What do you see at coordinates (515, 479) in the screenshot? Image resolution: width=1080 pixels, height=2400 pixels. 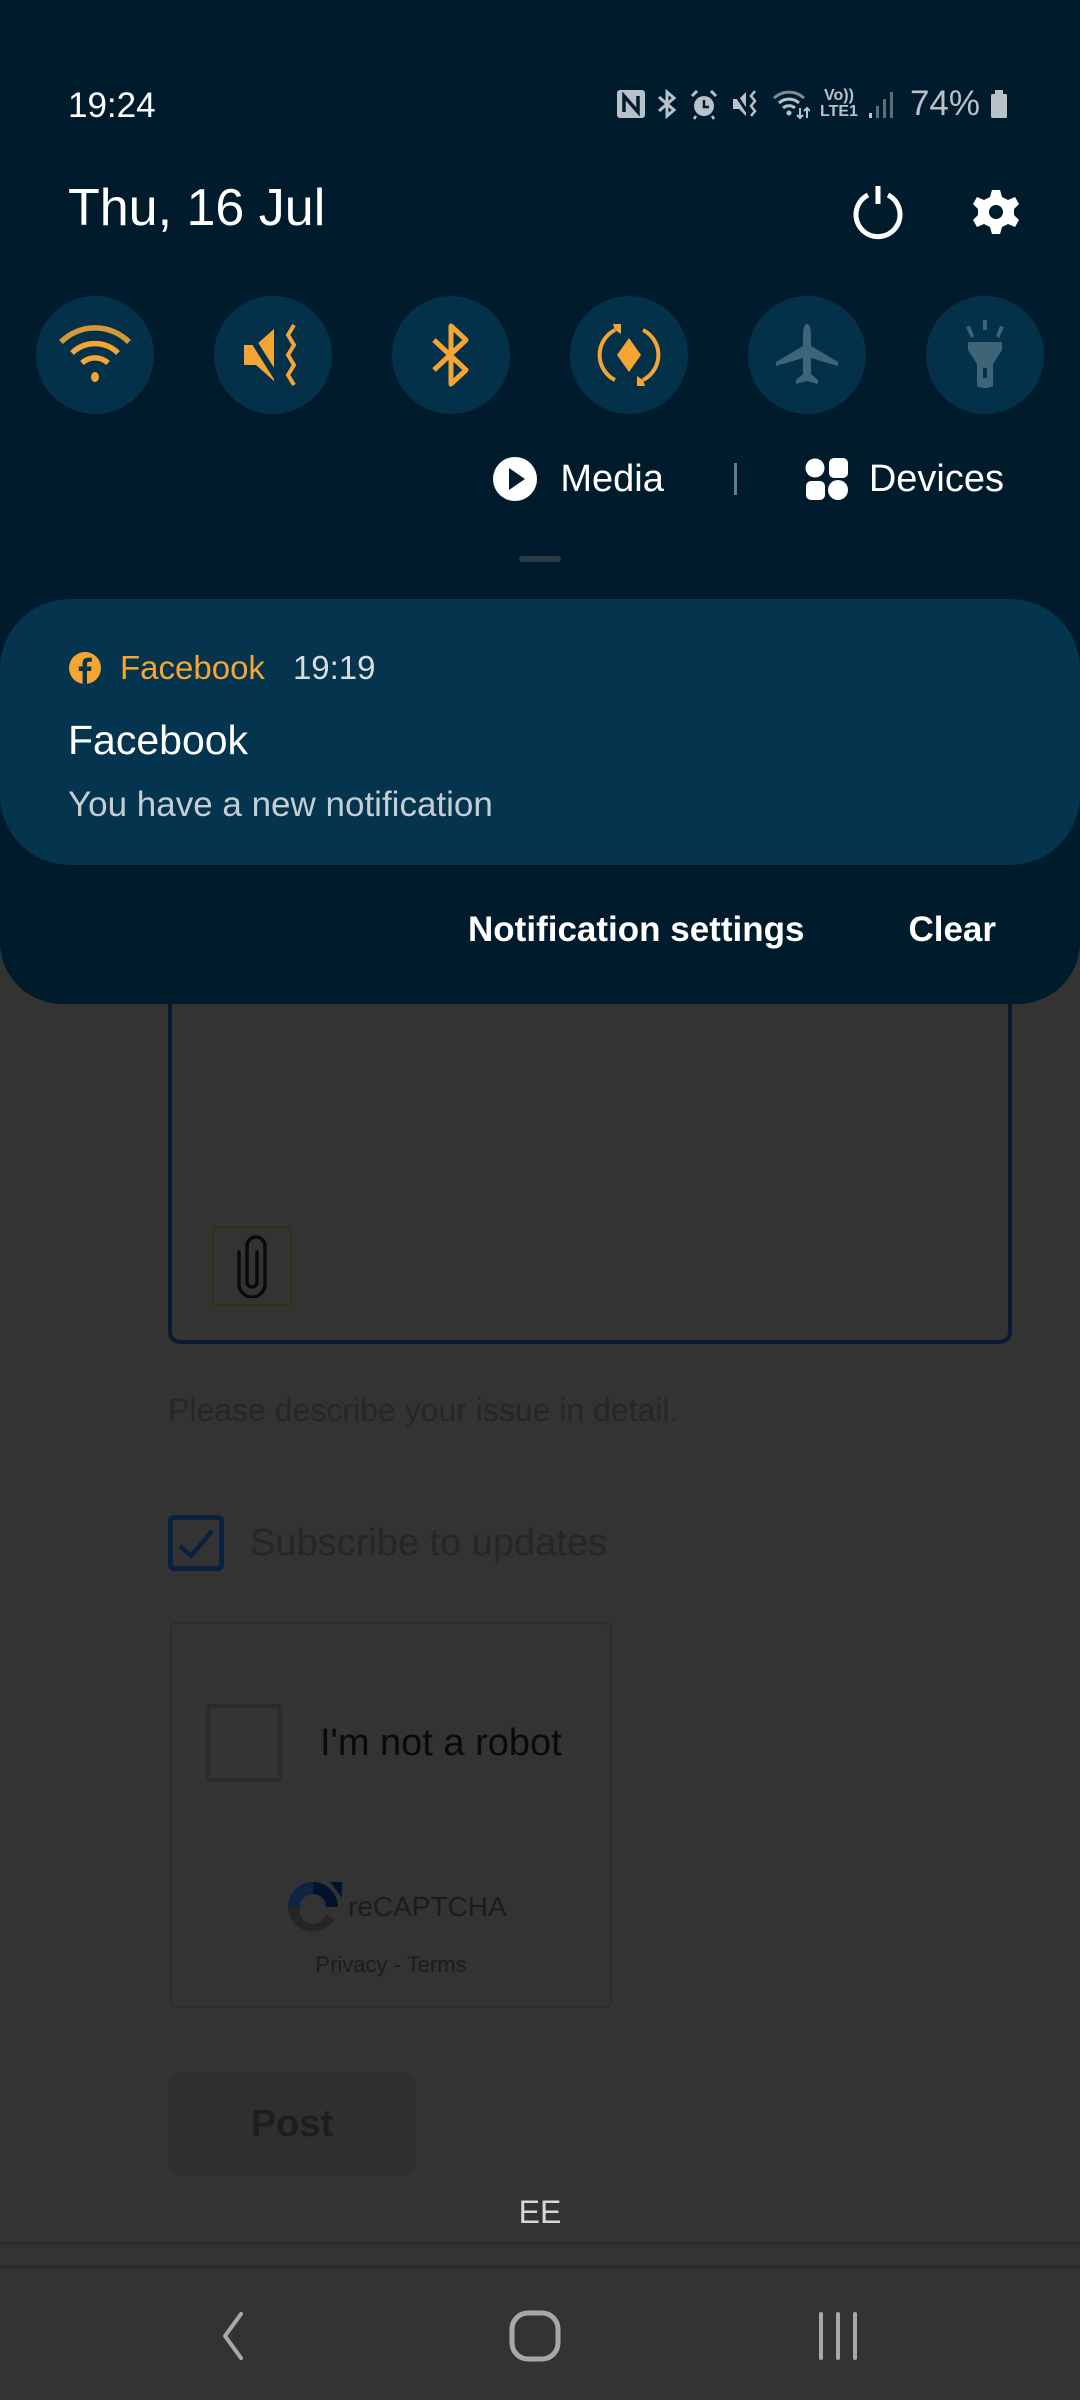 I see `play-circle-icon` at bounding box center [515, 479].